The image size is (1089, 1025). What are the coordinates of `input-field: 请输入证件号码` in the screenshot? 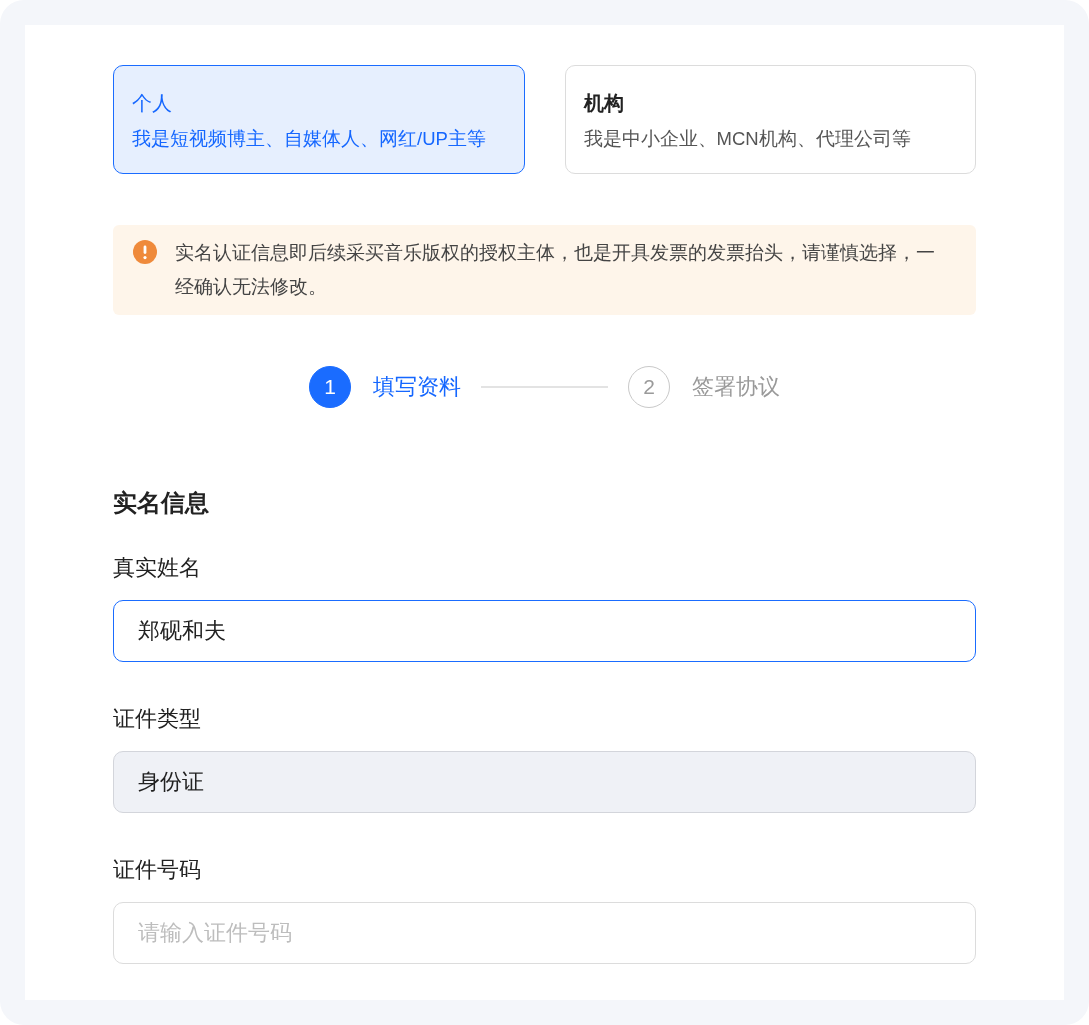 It's located at (544, 933).